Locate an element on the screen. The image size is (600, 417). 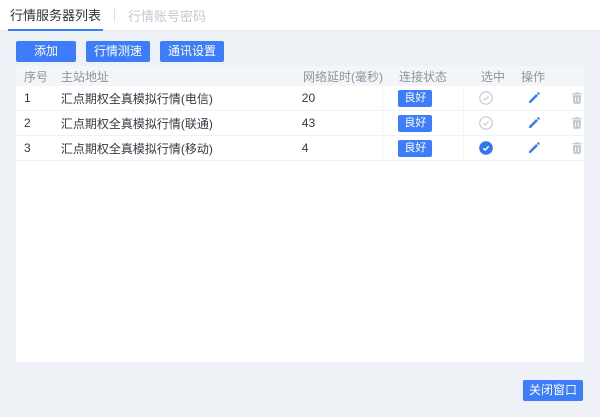
row-address: 汇点期权全真模拟行情(移动) is located at coordinates (136, 148).